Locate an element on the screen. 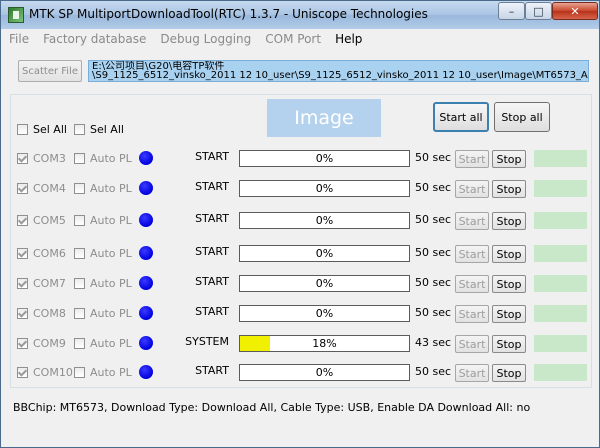  com-label: COM5 is located at coordinates (49, 220).